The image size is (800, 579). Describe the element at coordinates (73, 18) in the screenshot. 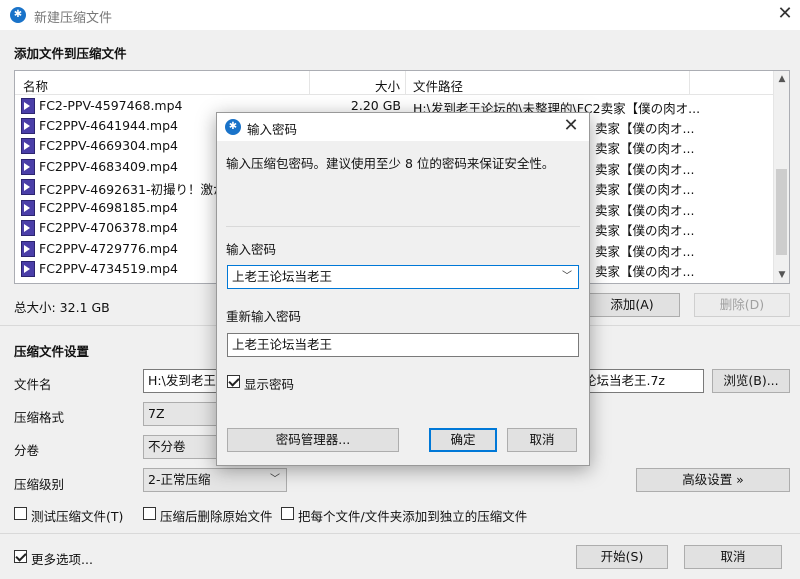

I see `window-title: 新建压缩文件` at that location.